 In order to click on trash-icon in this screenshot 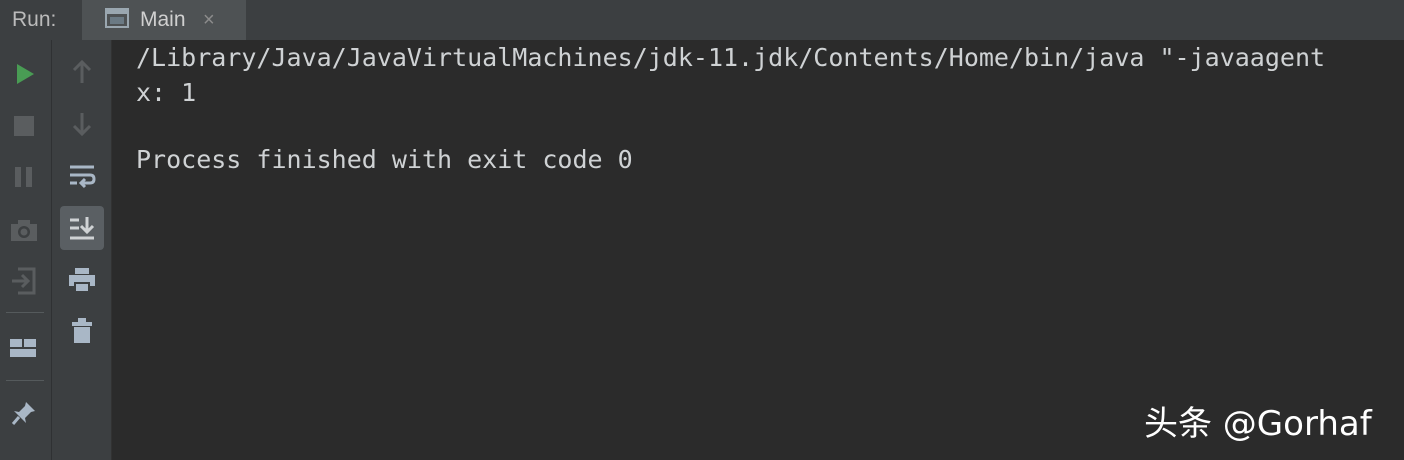, I will do `click(82, 331)`.